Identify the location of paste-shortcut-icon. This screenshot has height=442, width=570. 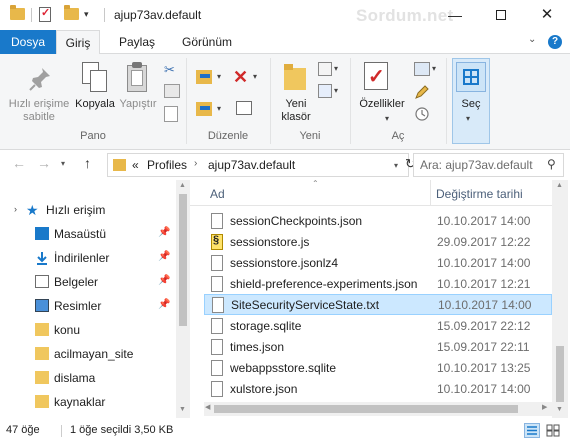
(171, 114).